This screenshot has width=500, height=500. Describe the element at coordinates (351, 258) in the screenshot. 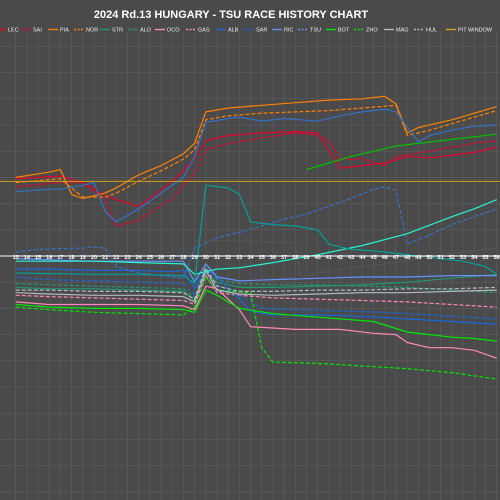

I see `lap-label-43: 43` at that location.